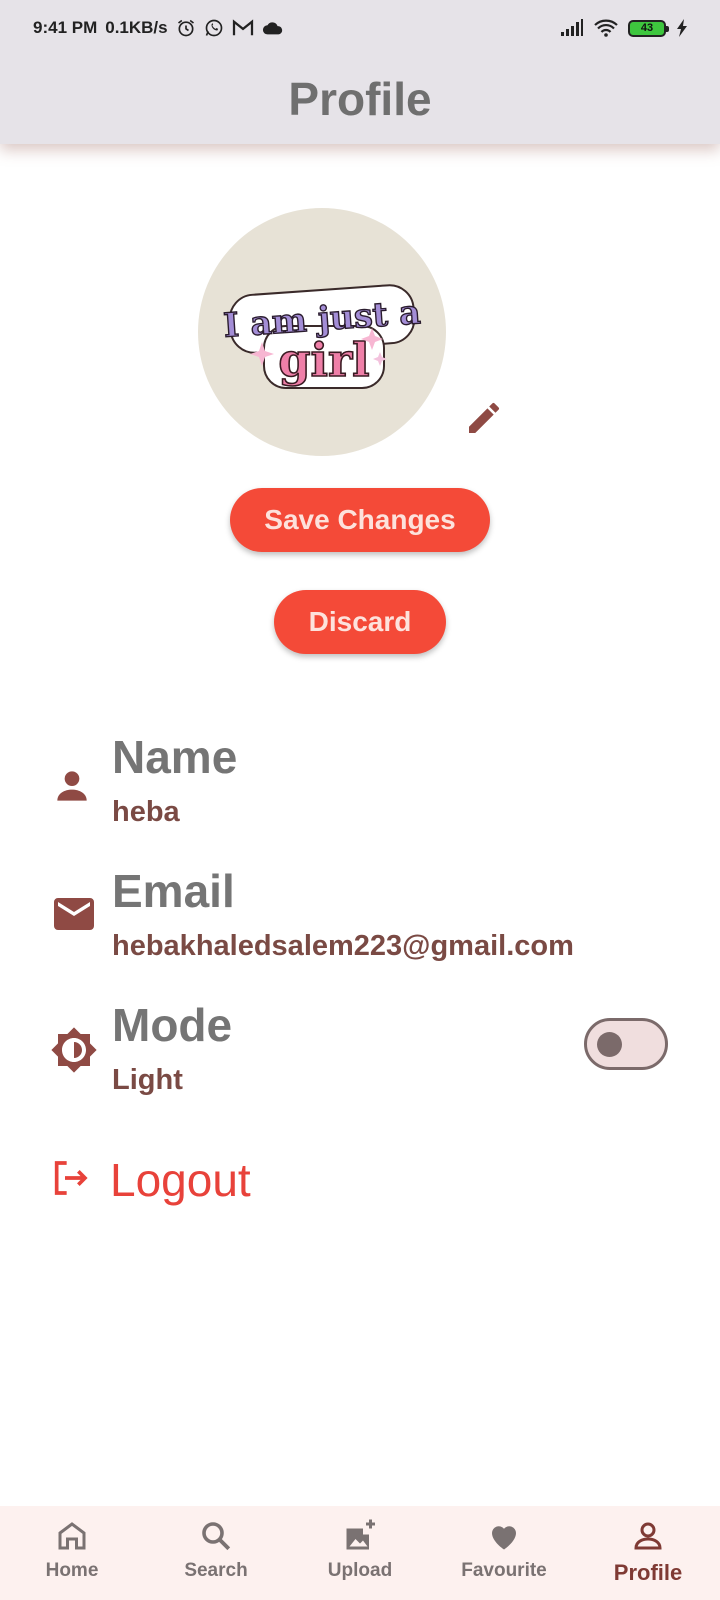 The height and width of the screenshot is (1600, 720). Describe the element at coordinates (175, 757) in the screenshot. I see `name-label: Name` at that location.